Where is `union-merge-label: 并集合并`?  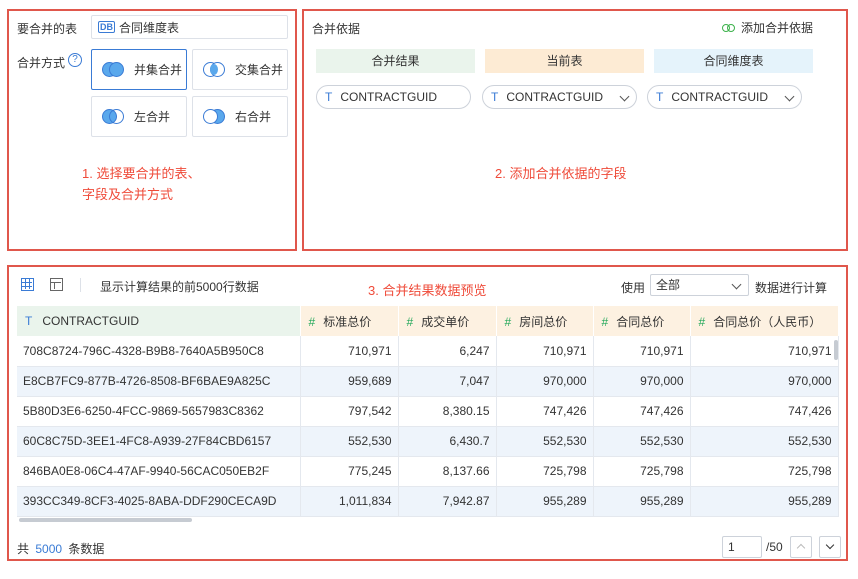 union-merge-label: 并集合并 is located at coordinates (158, 70).